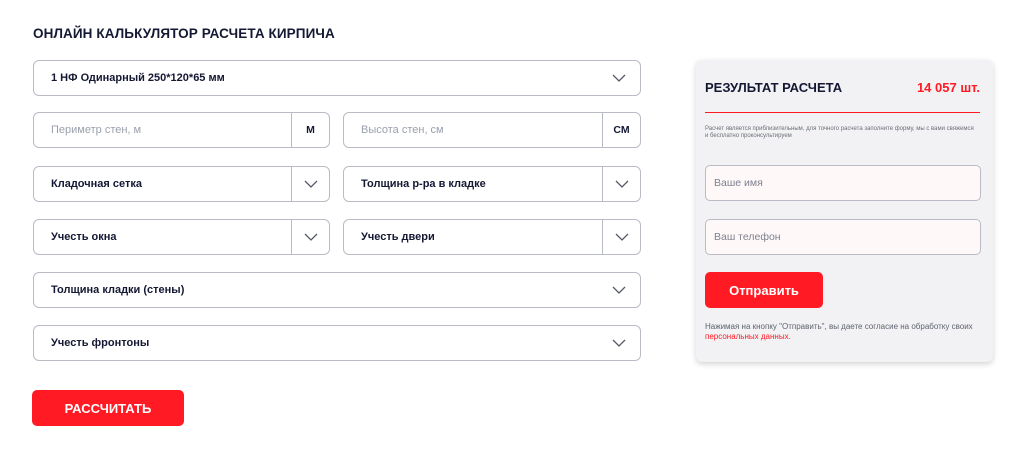  I want to click on personal-data-link: персональных данных., so click(748, 336).